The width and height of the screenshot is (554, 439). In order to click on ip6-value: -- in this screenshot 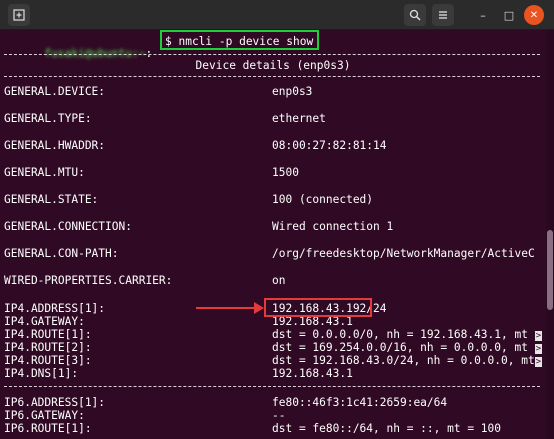, I will do `click(279, 415)`.